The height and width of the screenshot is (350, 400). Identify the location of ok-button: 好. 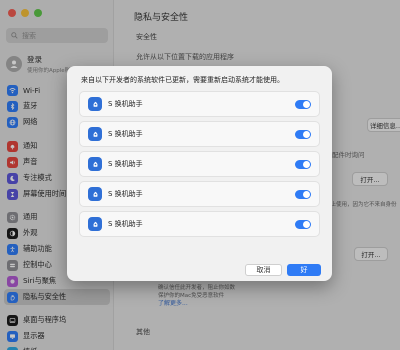
(304, 270).